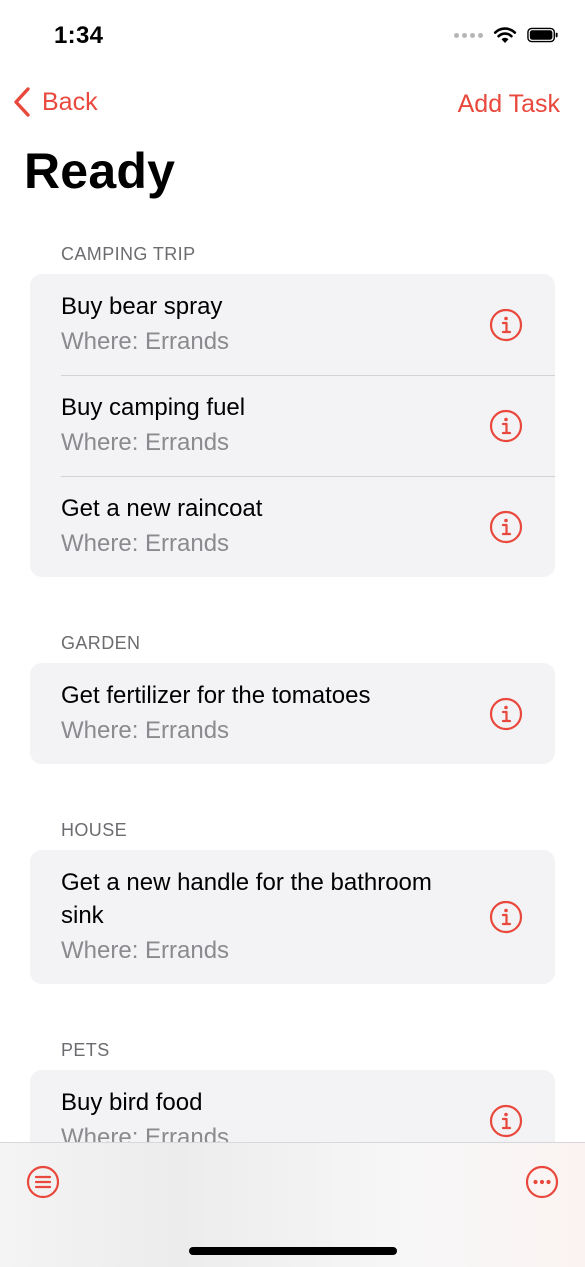  I want to click on back-label: Back, so click(70, 101).